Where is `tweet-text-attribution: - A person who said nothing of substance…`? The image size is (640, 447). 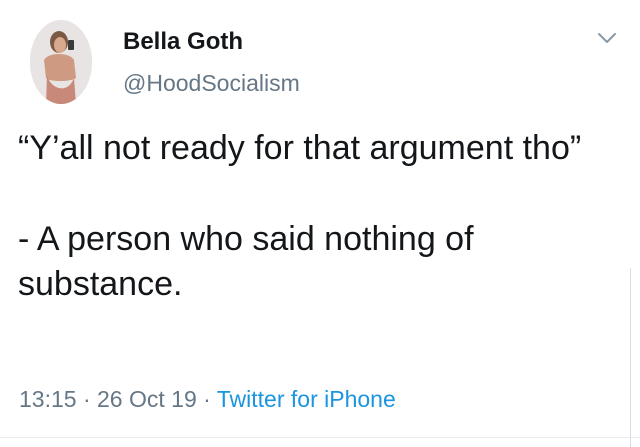
tweet-text-attribution: - A person who said nothing of substance… is located at coordinates (246, 261).